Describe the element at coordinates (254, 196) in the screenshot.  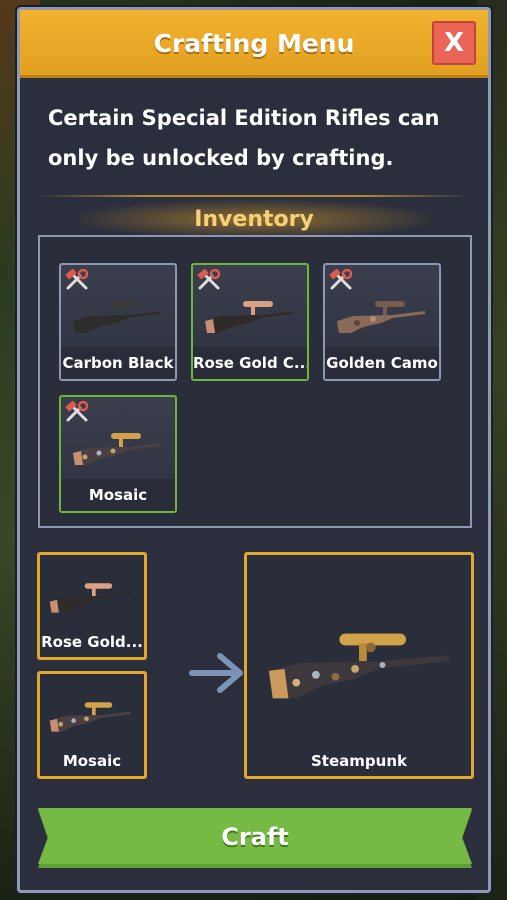
I see `divider` at that location.